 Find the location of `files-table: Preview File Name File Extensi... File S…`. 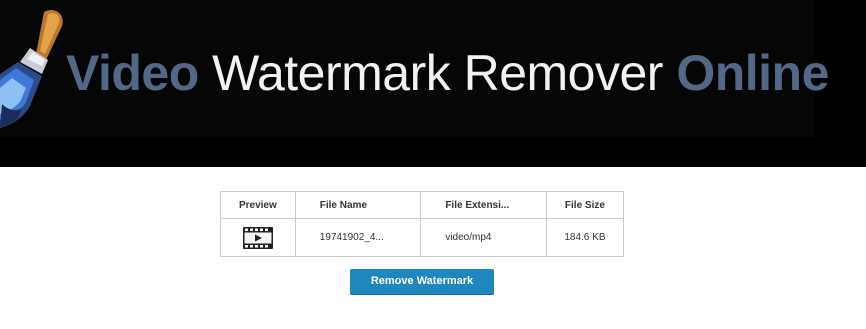

files-table: Preview File Name File Extensi... File S… is located at coordinates (422, 224).